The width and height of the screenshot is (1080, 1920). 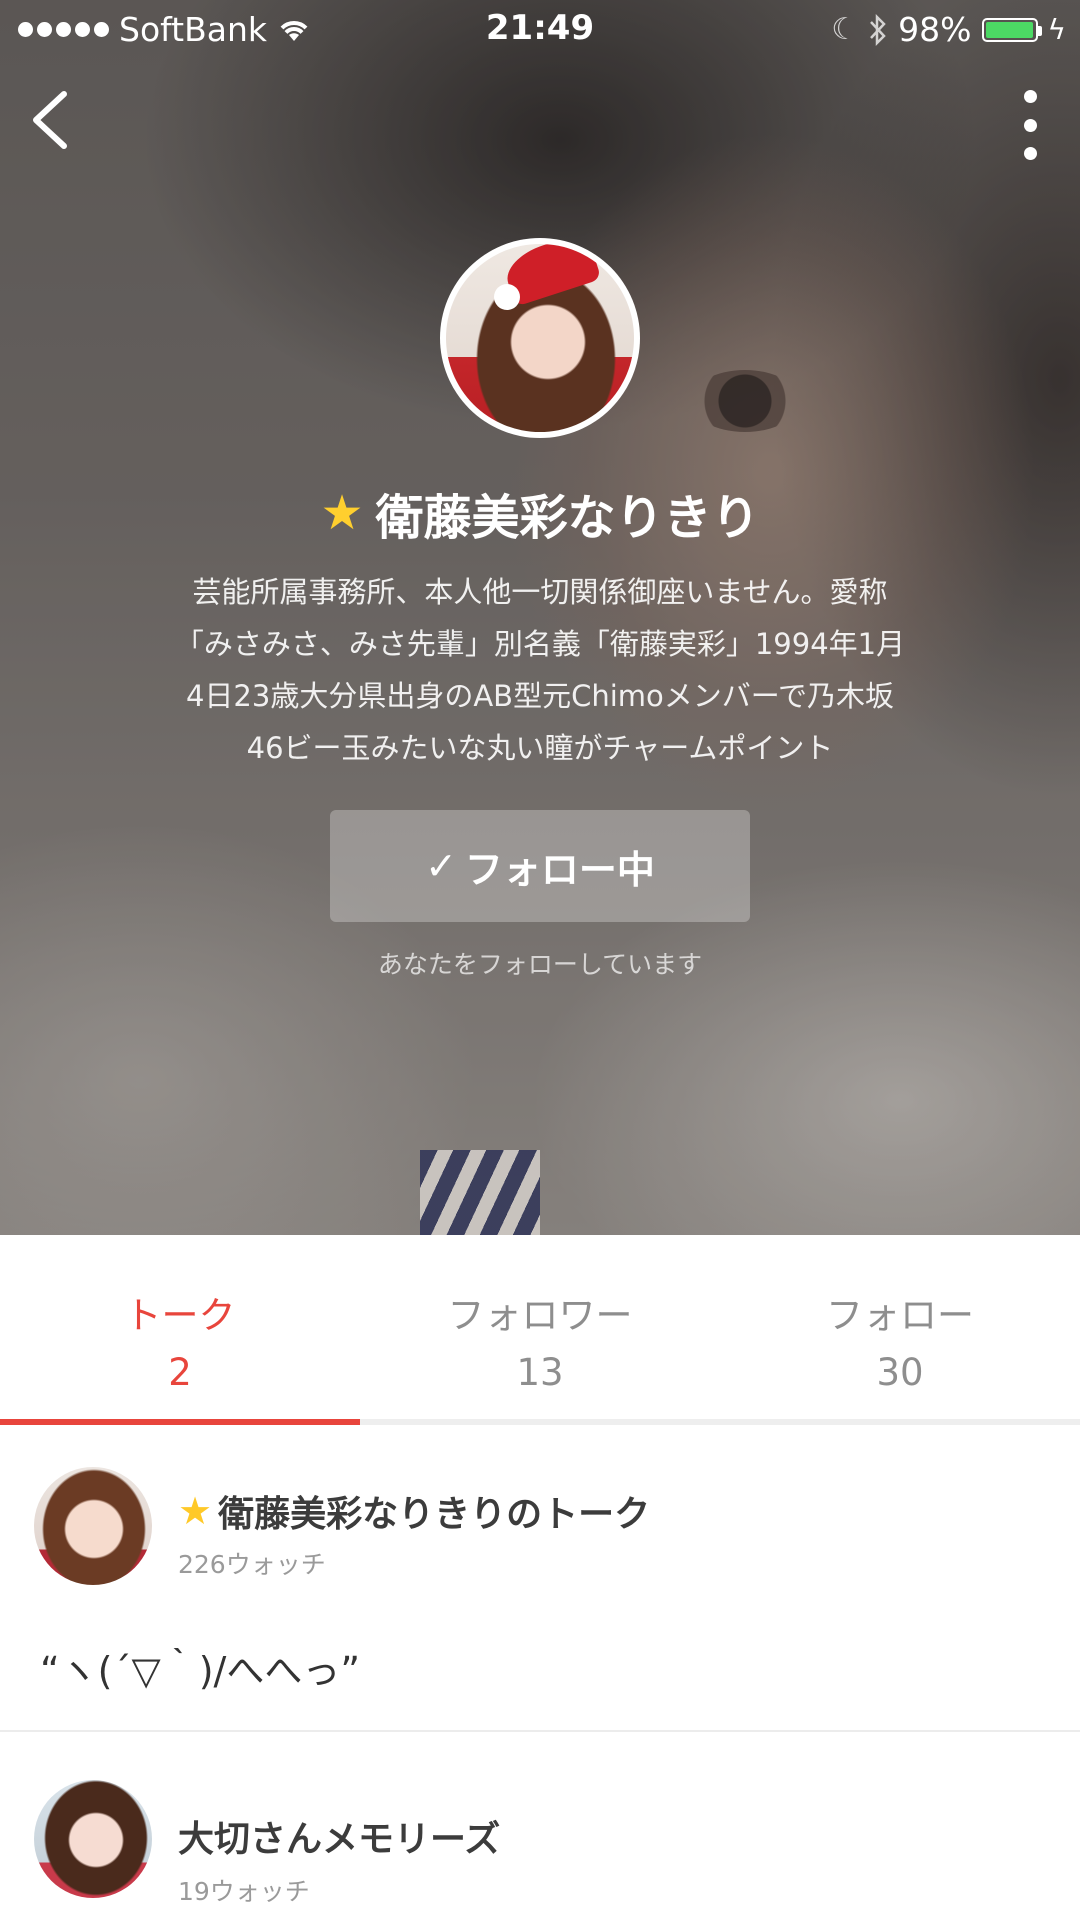 I want to click on charging-icon: ϟ, so click(x=1056, y=29).